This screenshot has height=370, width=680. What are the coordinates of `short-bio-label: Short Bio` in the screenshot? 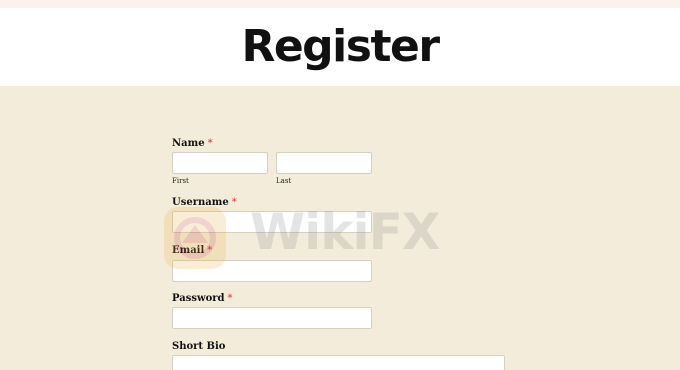 It's located at (198, 347).